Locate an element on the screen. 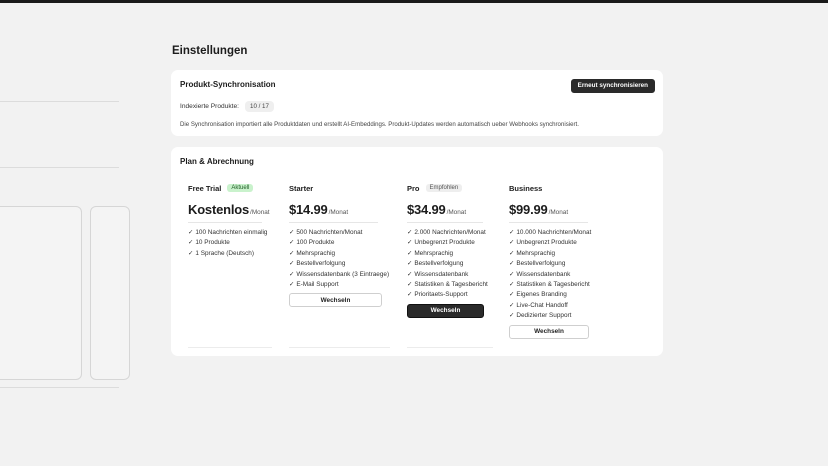 The image size is (828, 466). plan-price: $14.99 is located at coordinates (308, 209).